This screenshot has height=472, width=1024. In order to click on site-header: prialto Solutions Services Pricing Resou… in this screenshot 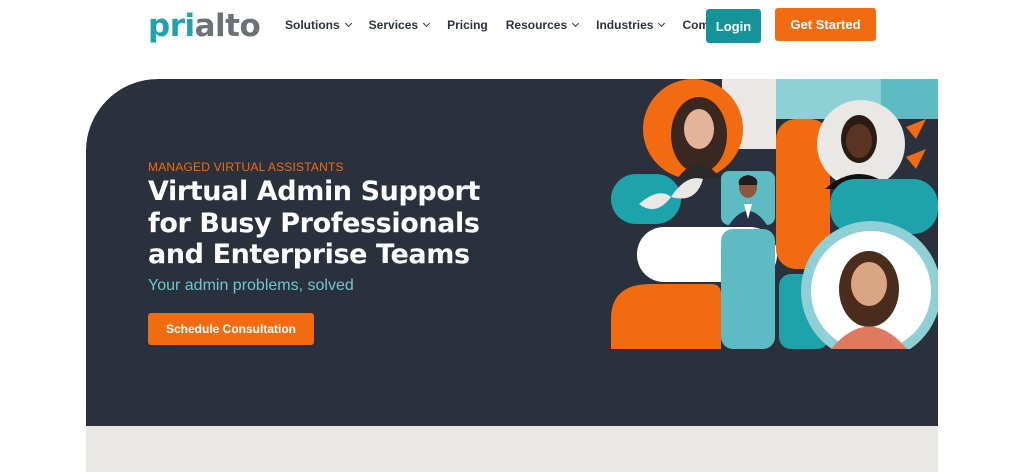, I will do `click(512, 30)`.